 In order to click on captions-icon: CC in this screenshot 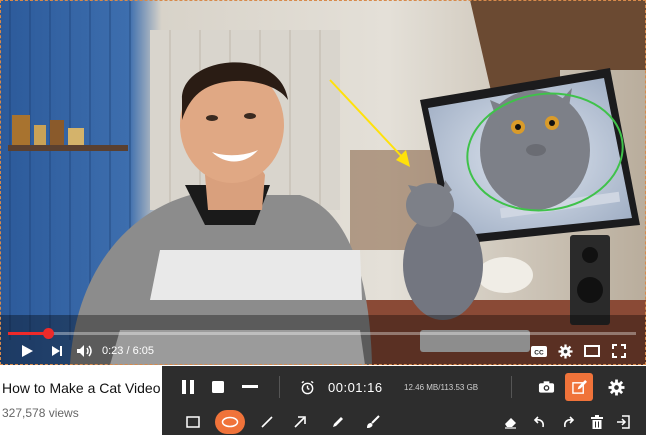, I will do `click(539, 351)`.